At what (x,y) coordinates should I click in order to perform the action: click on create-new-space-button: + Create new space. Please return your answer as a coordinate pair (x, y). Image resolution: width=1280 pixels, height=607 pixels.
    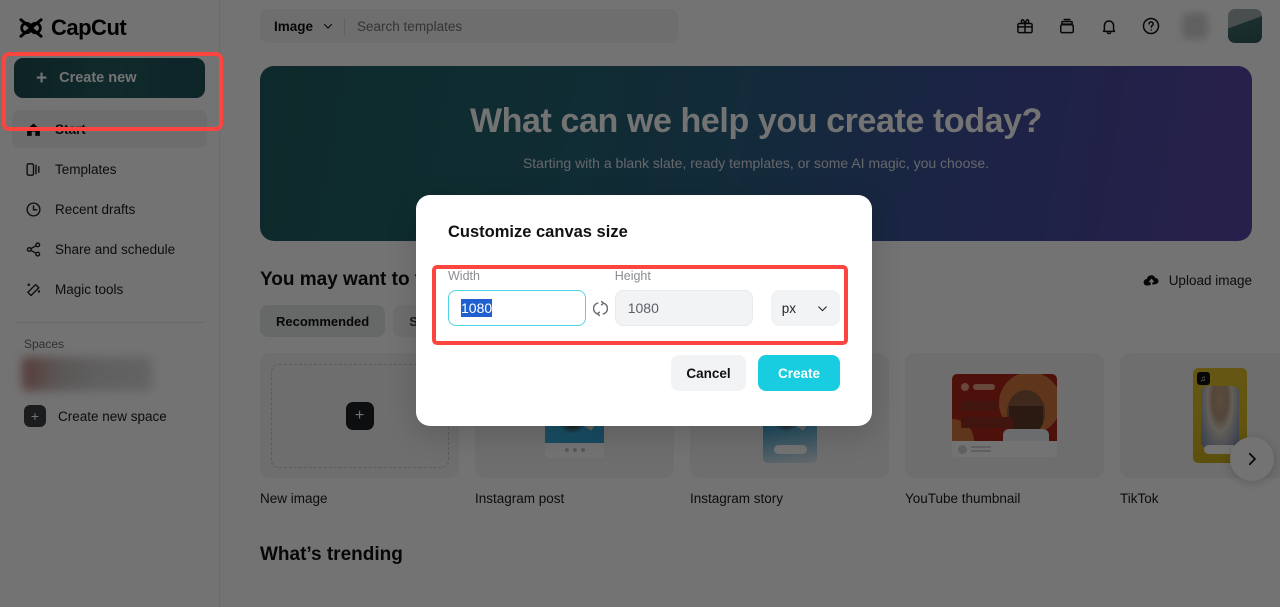
    Looking at the image, I should click on (109, 416).